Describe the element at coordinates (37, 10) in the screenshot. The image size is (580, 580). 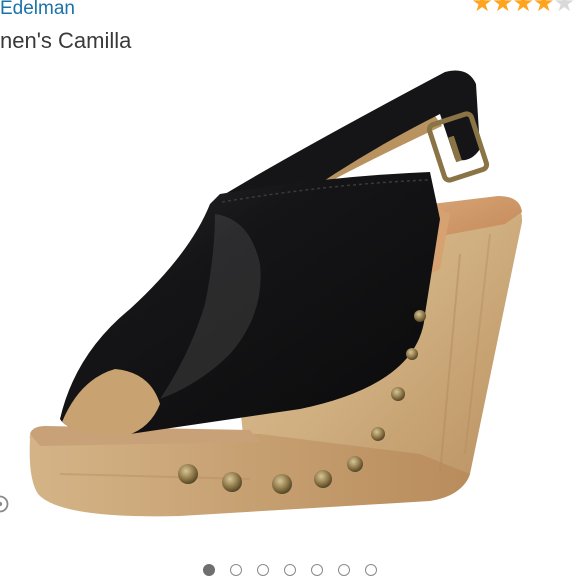
I see `brand-link: Edelman` at that location.